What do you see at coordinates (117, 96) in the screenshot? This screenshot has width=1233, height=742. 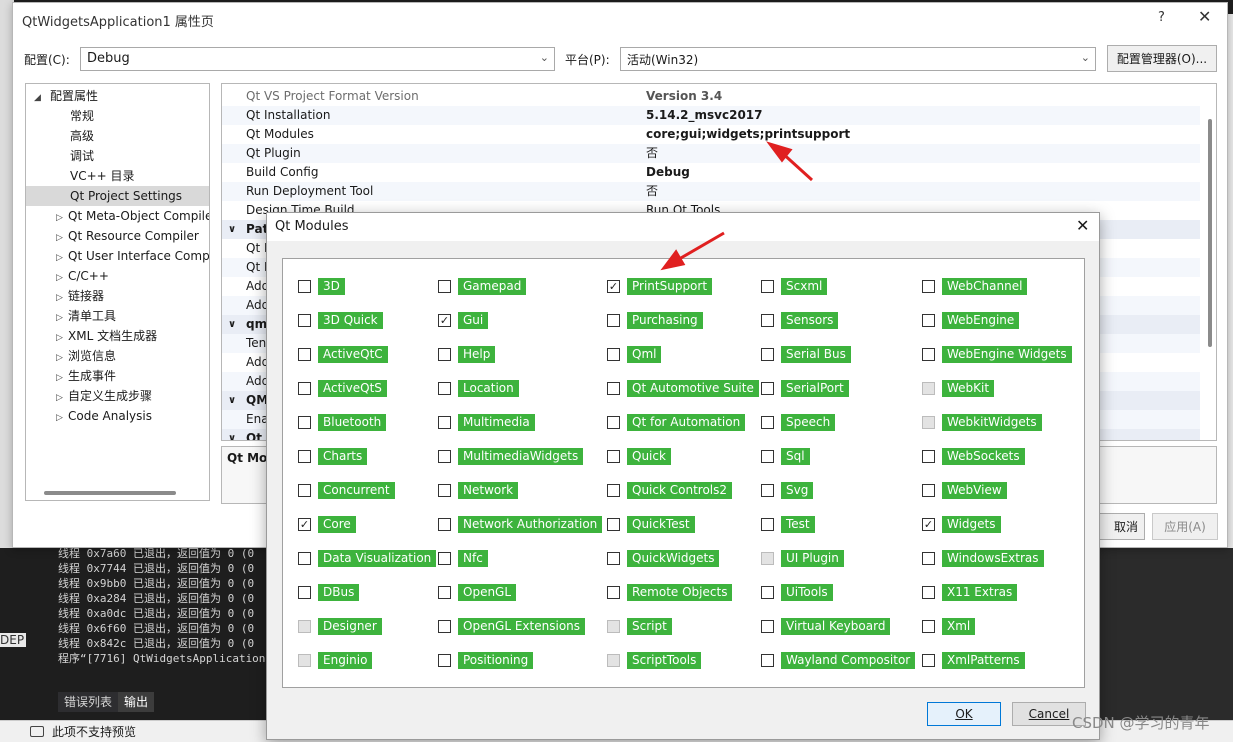 I see `tree-item: ◢ 配置属性` at bounding box center [117, 96].